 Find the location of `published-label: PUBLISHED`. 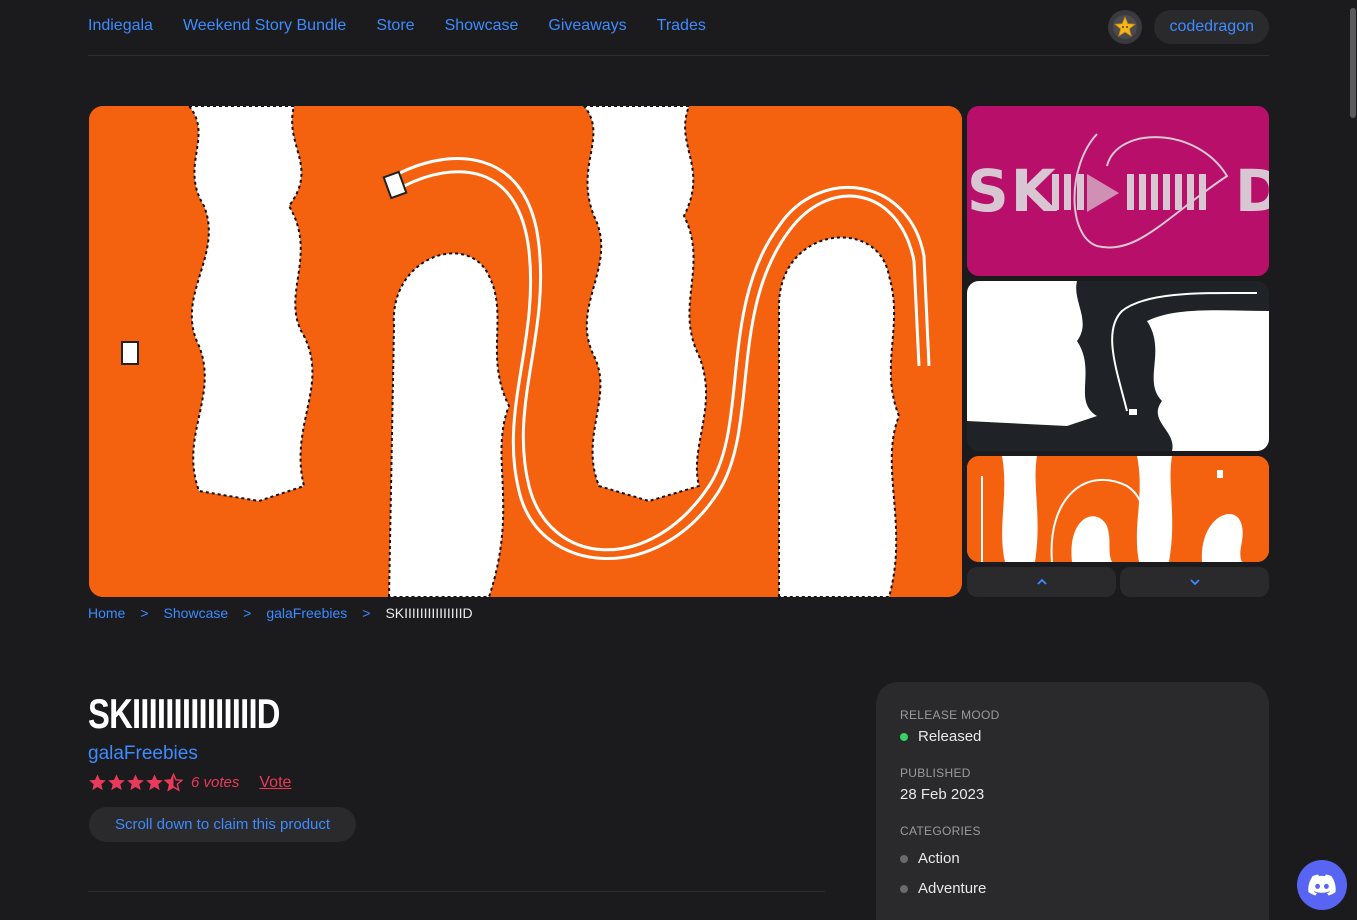

published-label: PUBLISHED is located at coordinates (935, 773).